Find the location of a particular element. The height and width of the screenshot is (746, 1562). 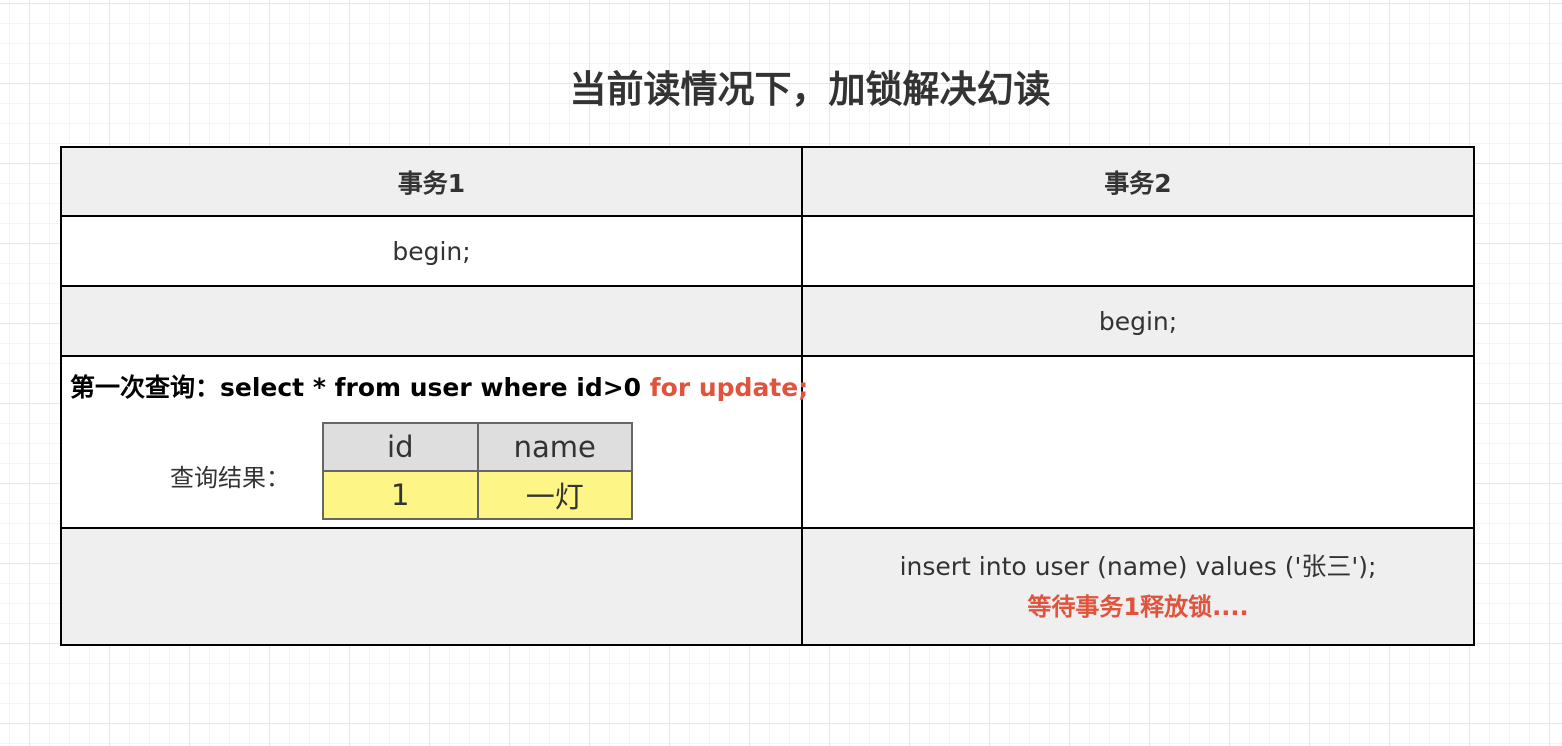

row1-transaction-1: begin; is located at coordinates (431, 251).